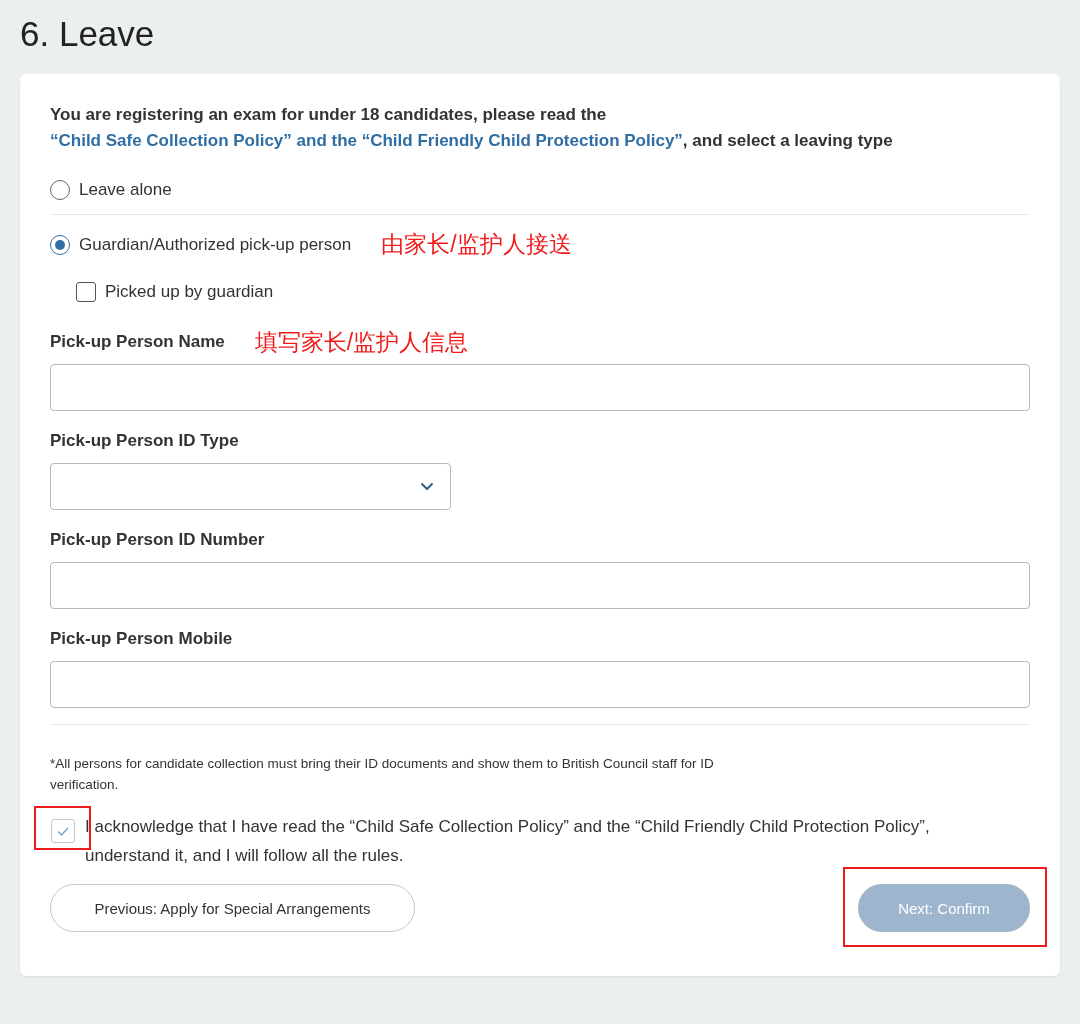  What do you see at coordinates (508, 841) in the screenshot?
I see `acknowledge-text: I acknowledge that I have read the “Child Safe Collection Policy” and the “Child Friendly Child Protection Policy”, understand it, and I will follow all the rules.` at bounding box center [508, 841].